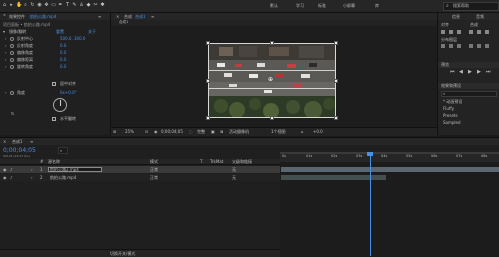  What do you see at coordinates (19, 5) in the screenshot?
I see `hand-tool-icon: ✋` at bounding box center [19, 5].